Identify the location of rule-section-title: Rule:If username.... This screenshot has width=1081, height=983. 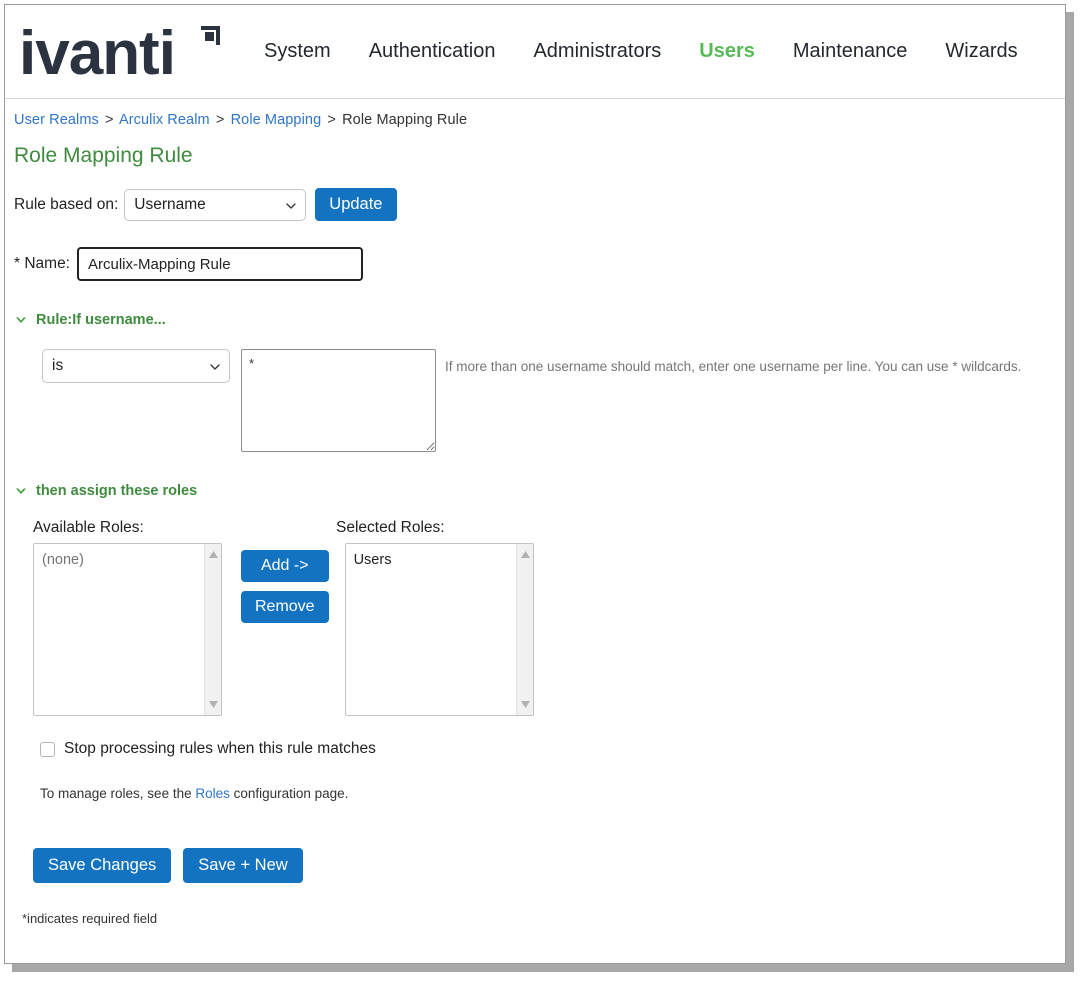
(101, 320).